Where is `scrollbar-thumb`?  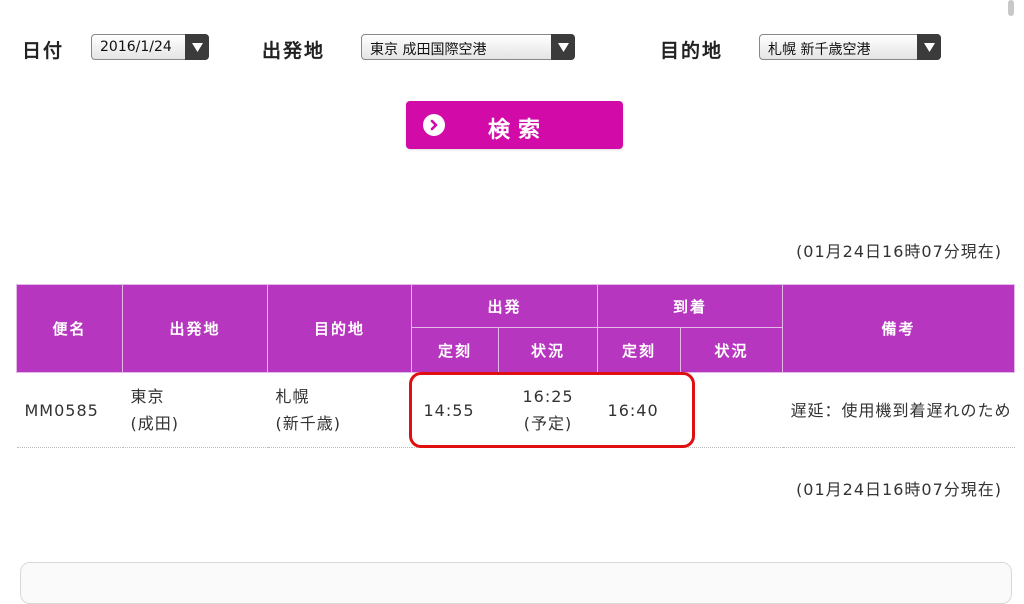 scrollbar-thumb is located at coordinates (1011, 8).